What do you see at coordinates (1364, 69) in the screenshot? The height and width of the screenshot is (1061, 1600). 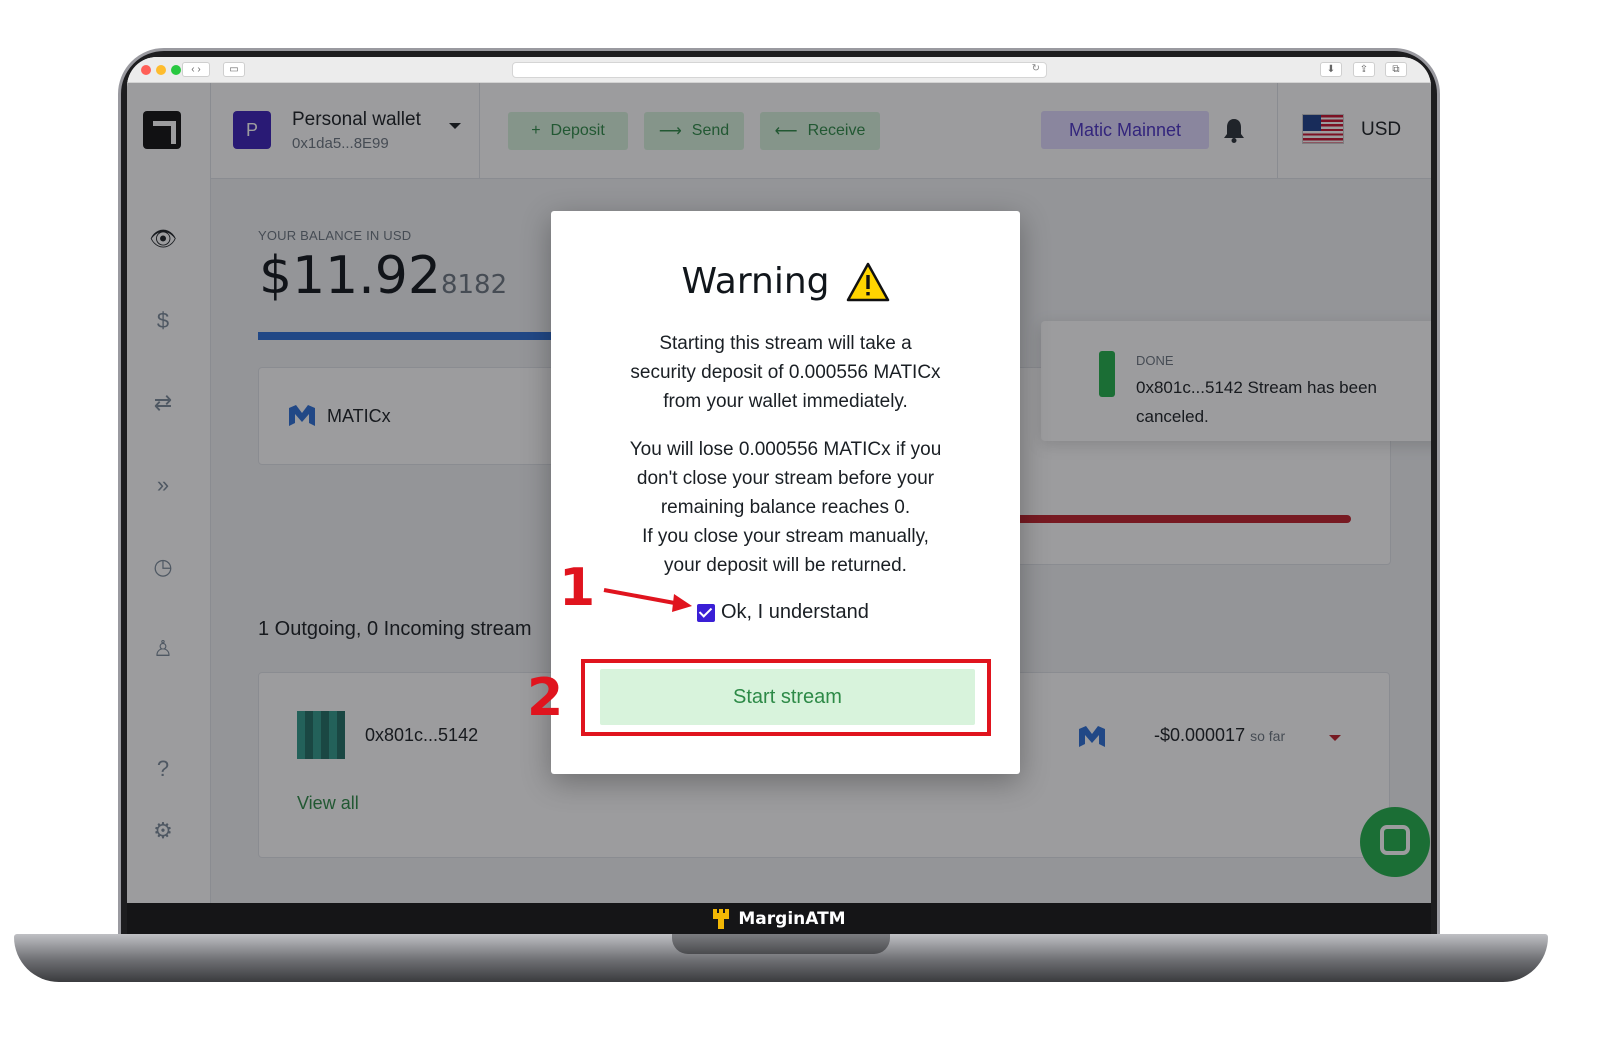 I see `share-icon: ⇪` at bounding box center [1364, 69].